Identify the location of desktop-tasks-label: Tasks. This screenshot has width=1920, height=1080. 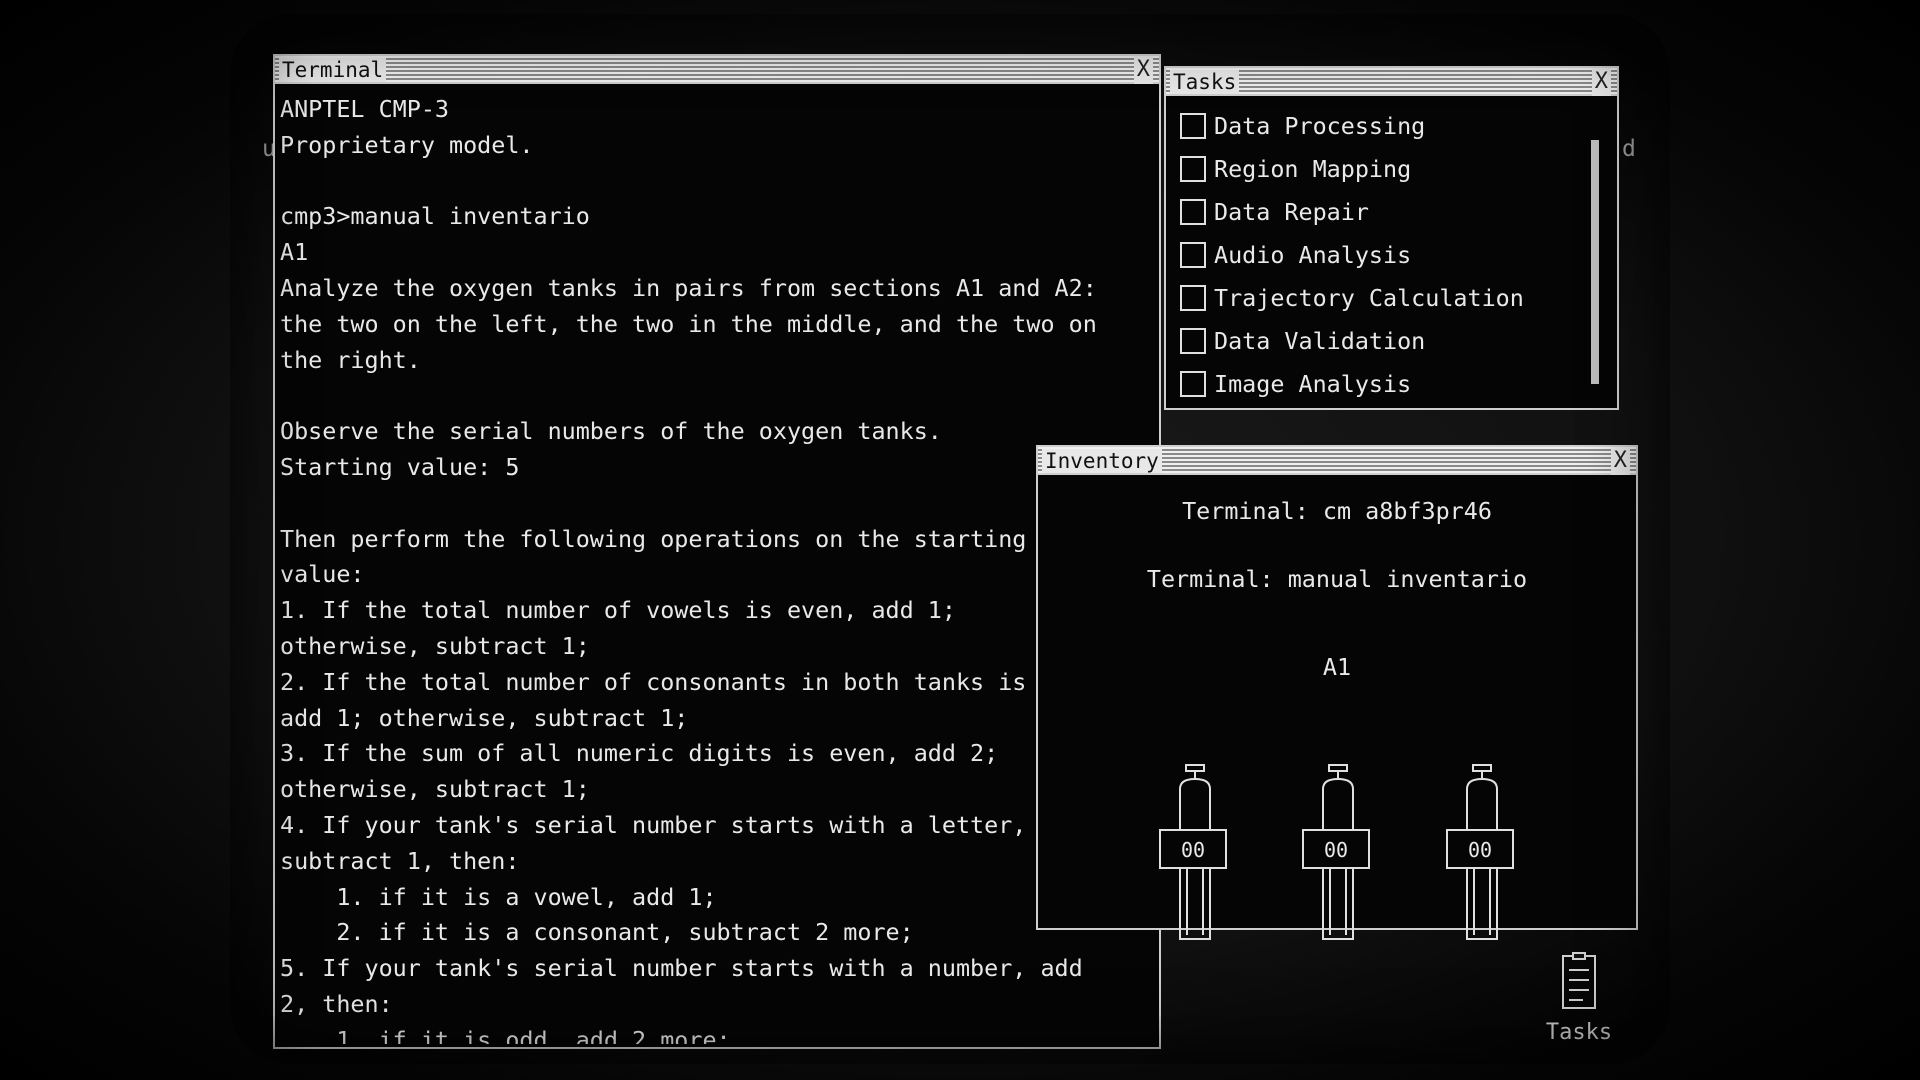
(1579, 1032).